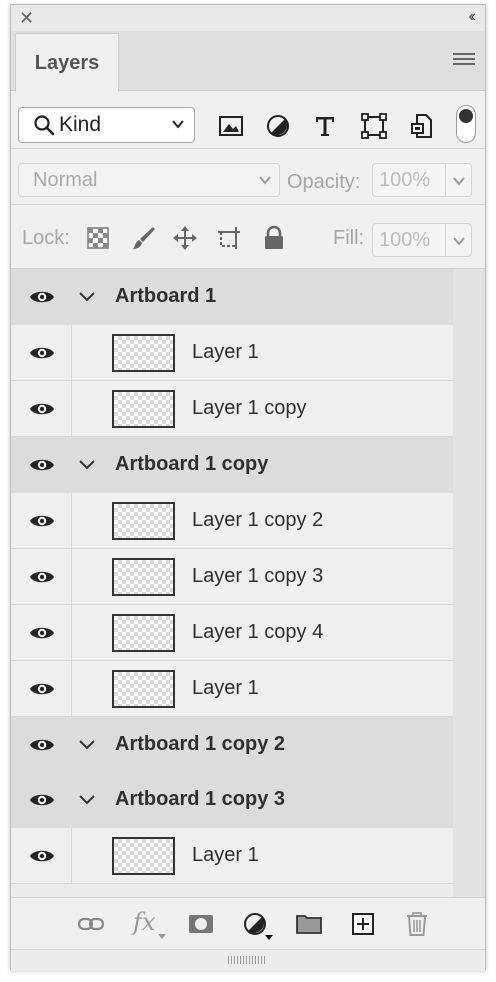  I want to click on lock-label: Lock:, so click(46, 238).